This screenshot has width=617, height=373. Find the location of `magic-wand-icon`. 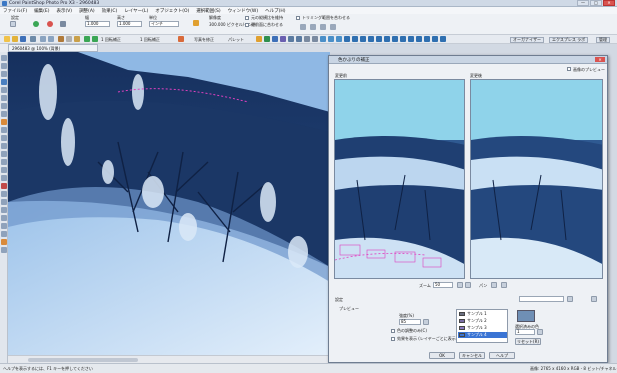

magic-wand-icon is located at coordinates (4, 114).